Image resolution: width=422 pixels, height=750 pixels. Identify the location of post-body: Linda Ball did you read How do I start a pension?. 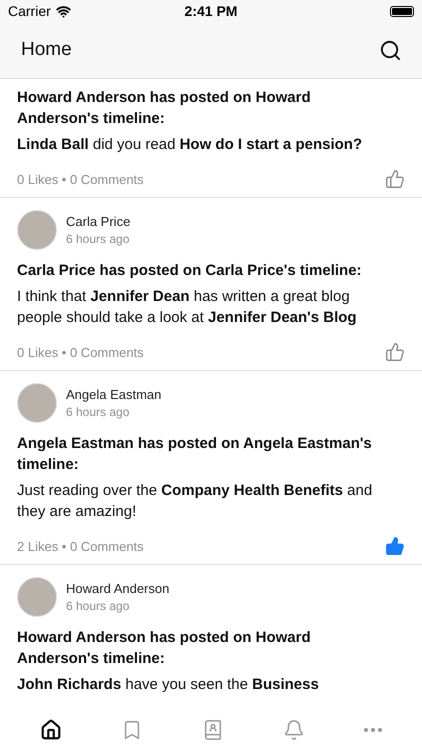
(190, 145).